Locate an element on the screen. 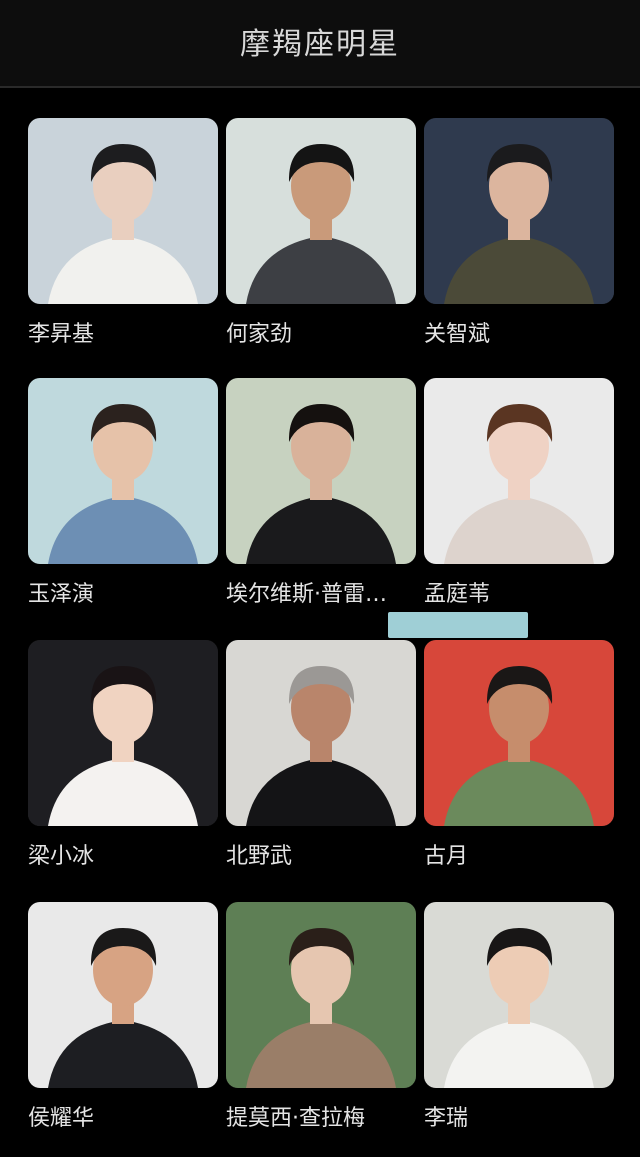 The width and height of the screenshot is (640, 1157). star-name: 李瑞 is located at coordinates (446, 1118).